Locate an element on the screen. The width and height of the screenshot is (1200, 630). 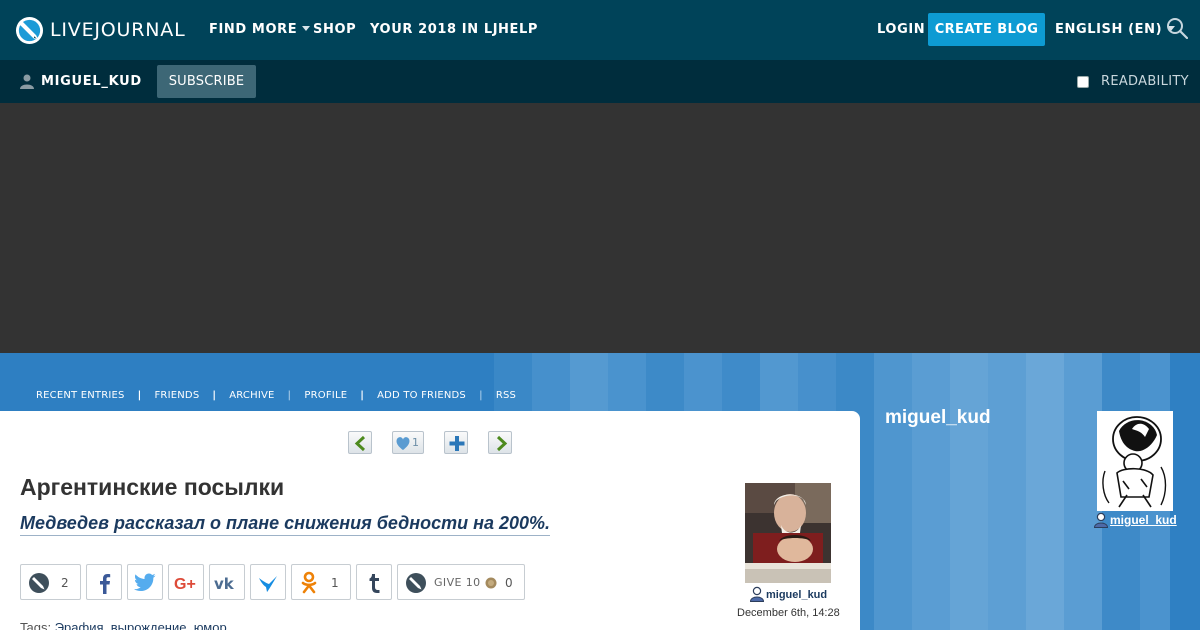
prev-entry-button is located at coordinates (360, 442).